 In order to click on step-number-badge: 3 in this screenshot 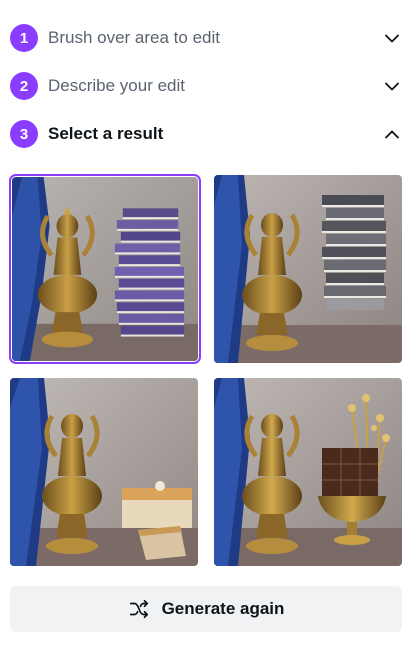, I will do `click(24, 134)`.